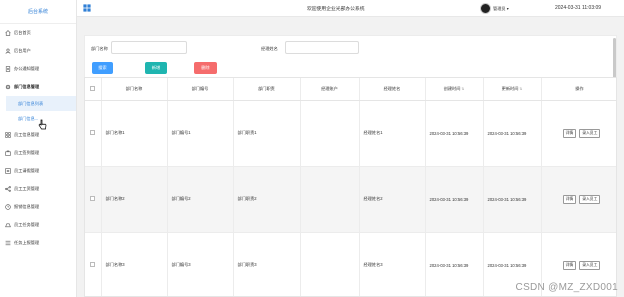 This screenshot has height=297, width=624. I want to click on watermark: CSDN @MZ_ZXD001, so click(566, 287).